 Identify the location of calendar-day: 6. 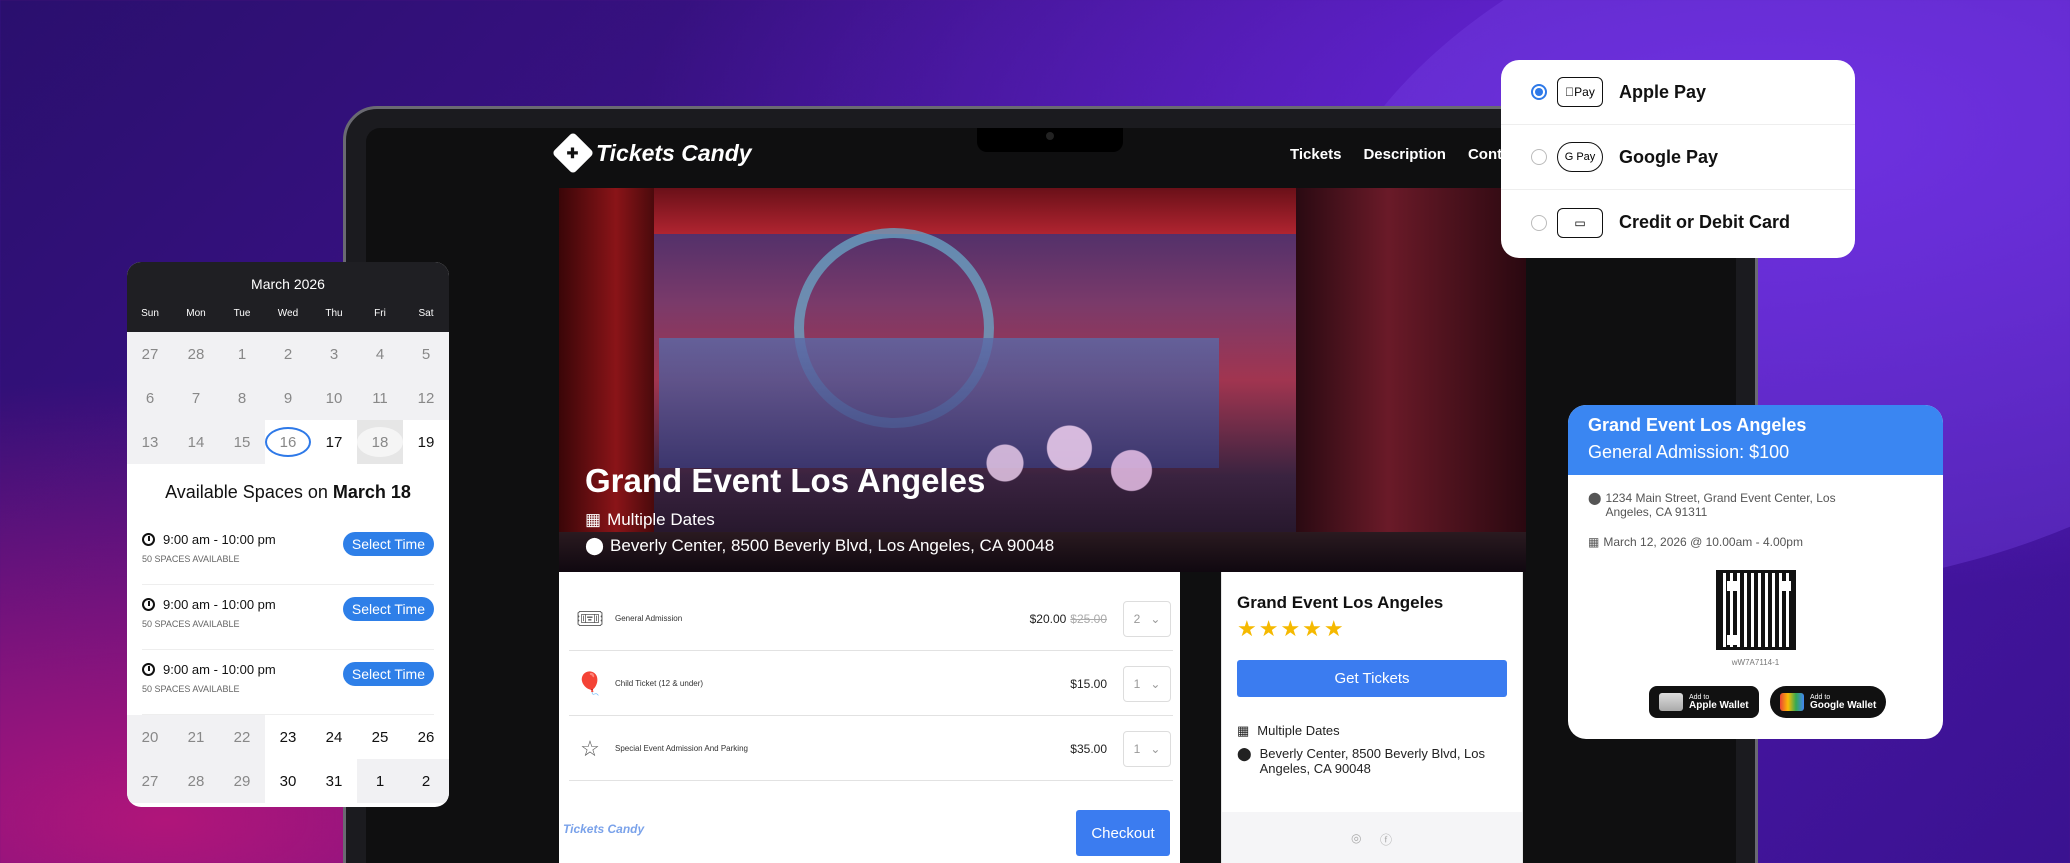
(150, 398).